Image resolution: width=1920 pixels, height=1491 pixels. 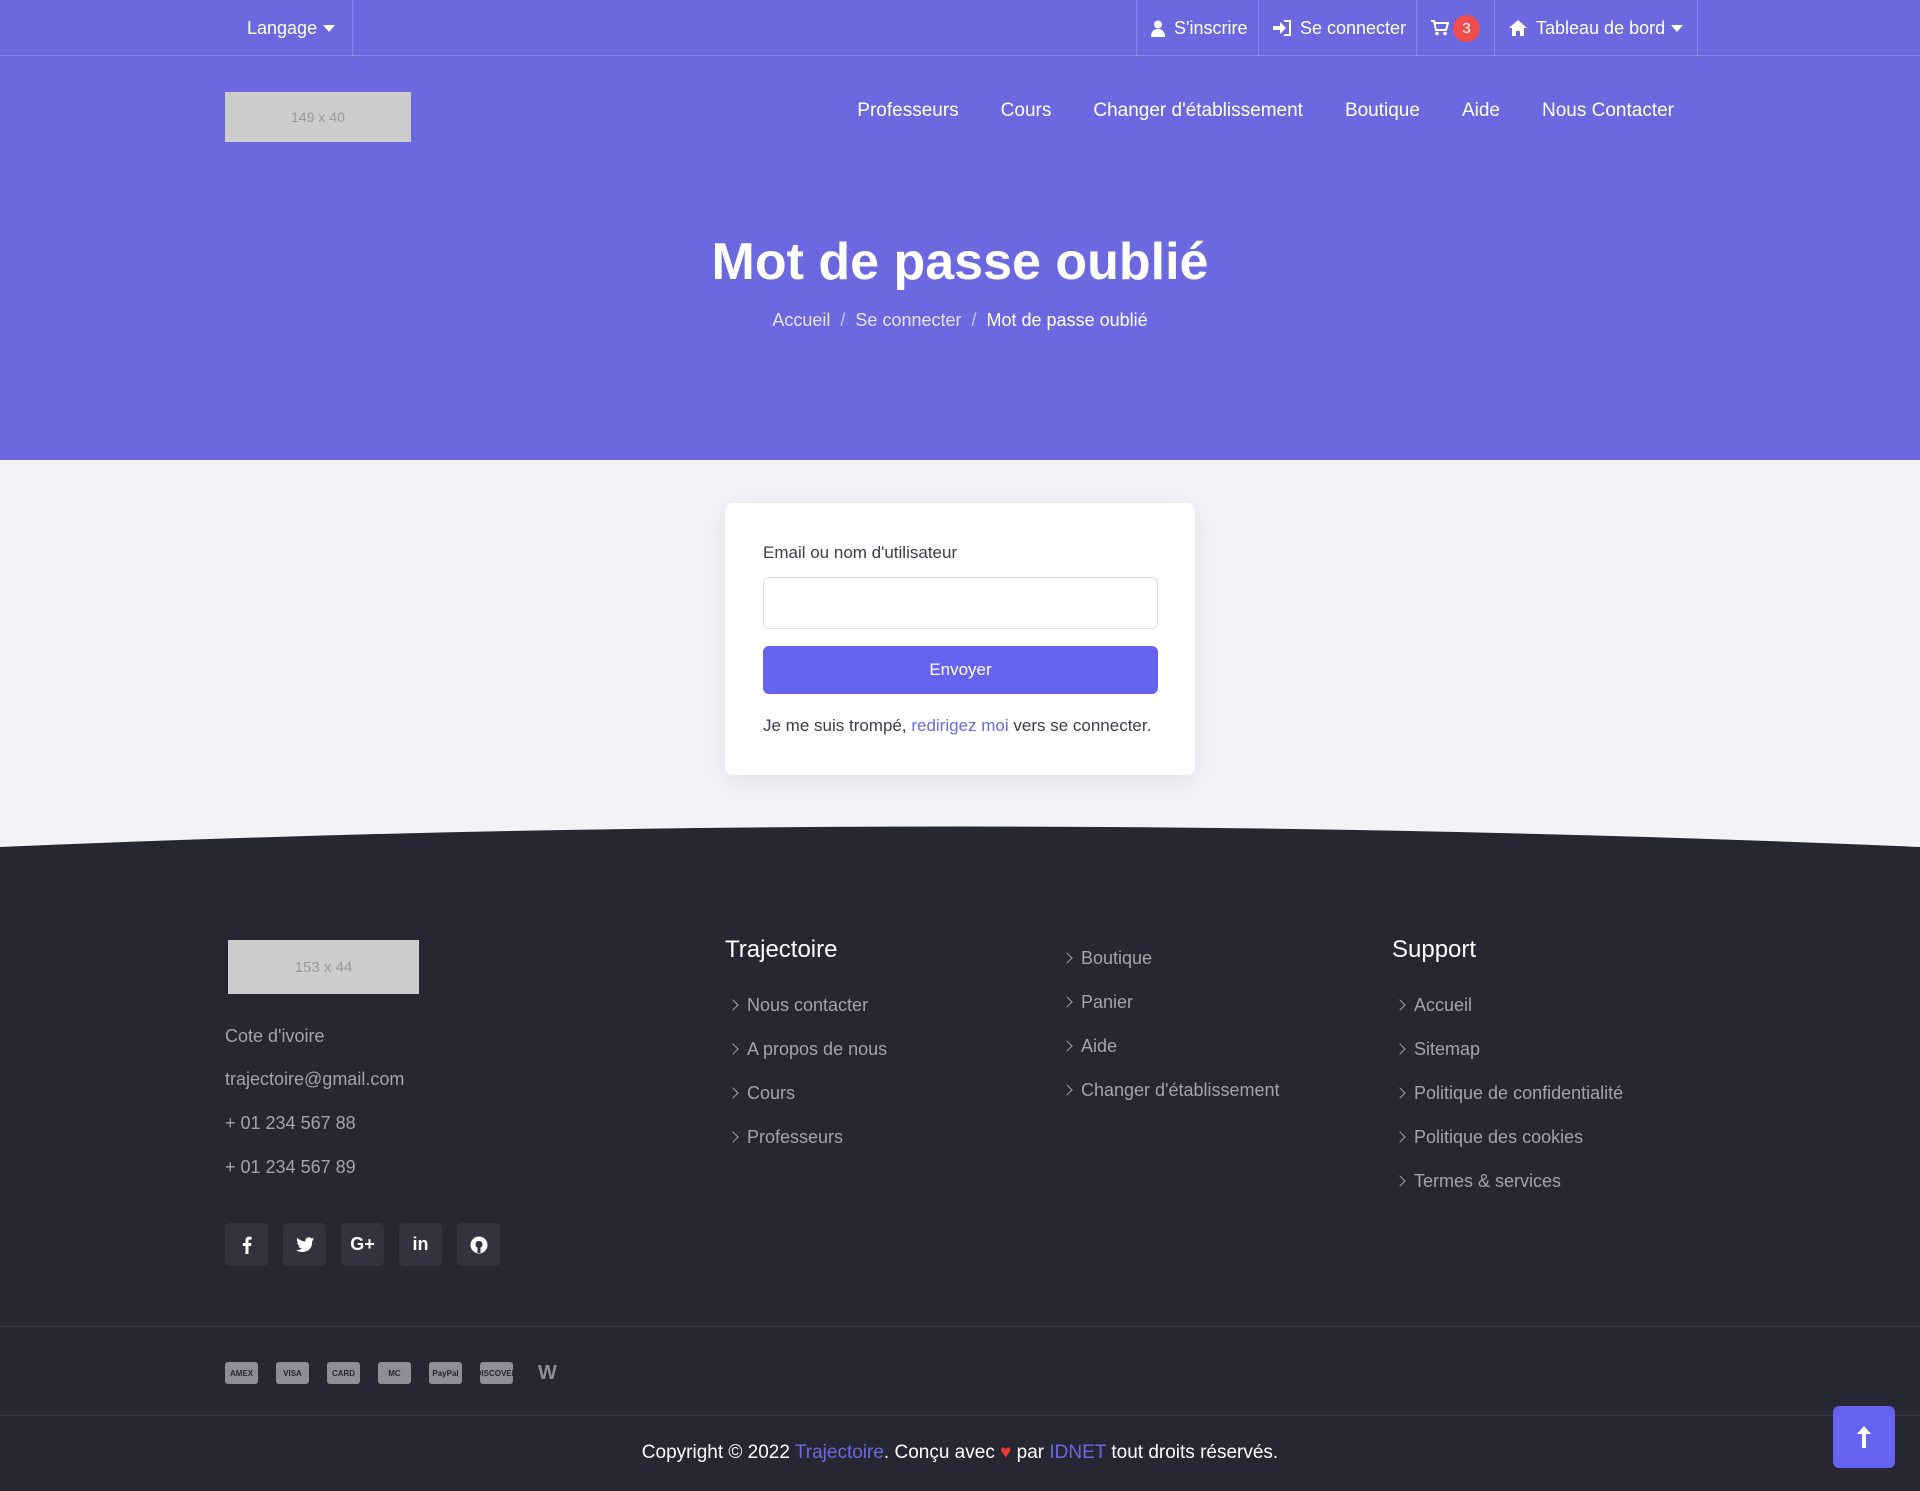 I want to click on github-icon, so click(x=478, y=1244).